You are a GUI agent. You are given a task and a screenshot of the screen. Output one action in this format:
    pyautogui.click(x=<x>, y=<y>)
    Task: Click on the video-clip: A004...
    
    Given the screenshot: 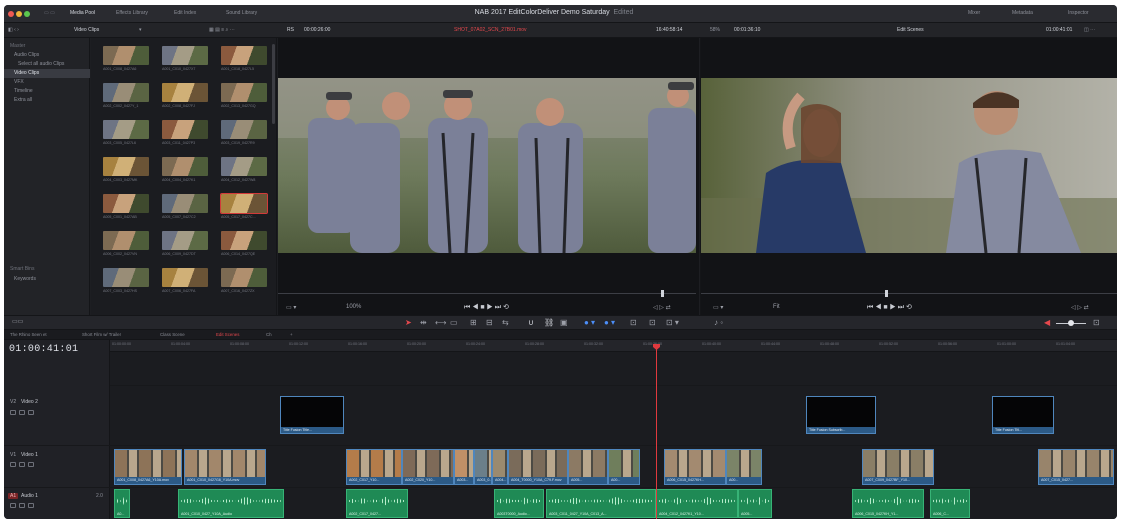 What is the action you would take?
    pyautogui.click(x=500, y=467)
    